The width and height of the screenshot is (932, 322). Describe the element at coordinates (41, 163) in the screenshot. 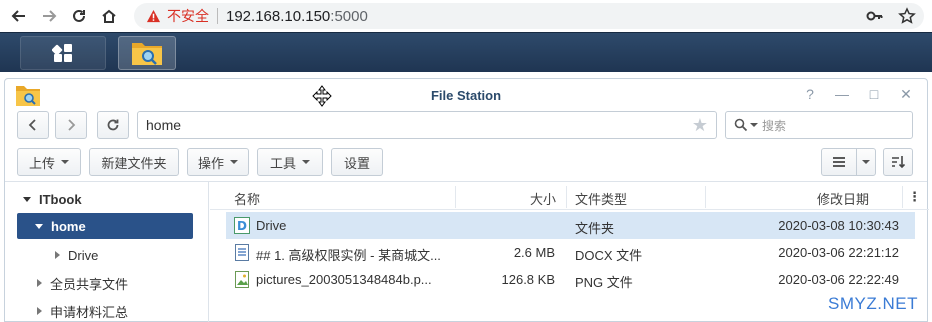

I see `upload-label: 上传` at that location.